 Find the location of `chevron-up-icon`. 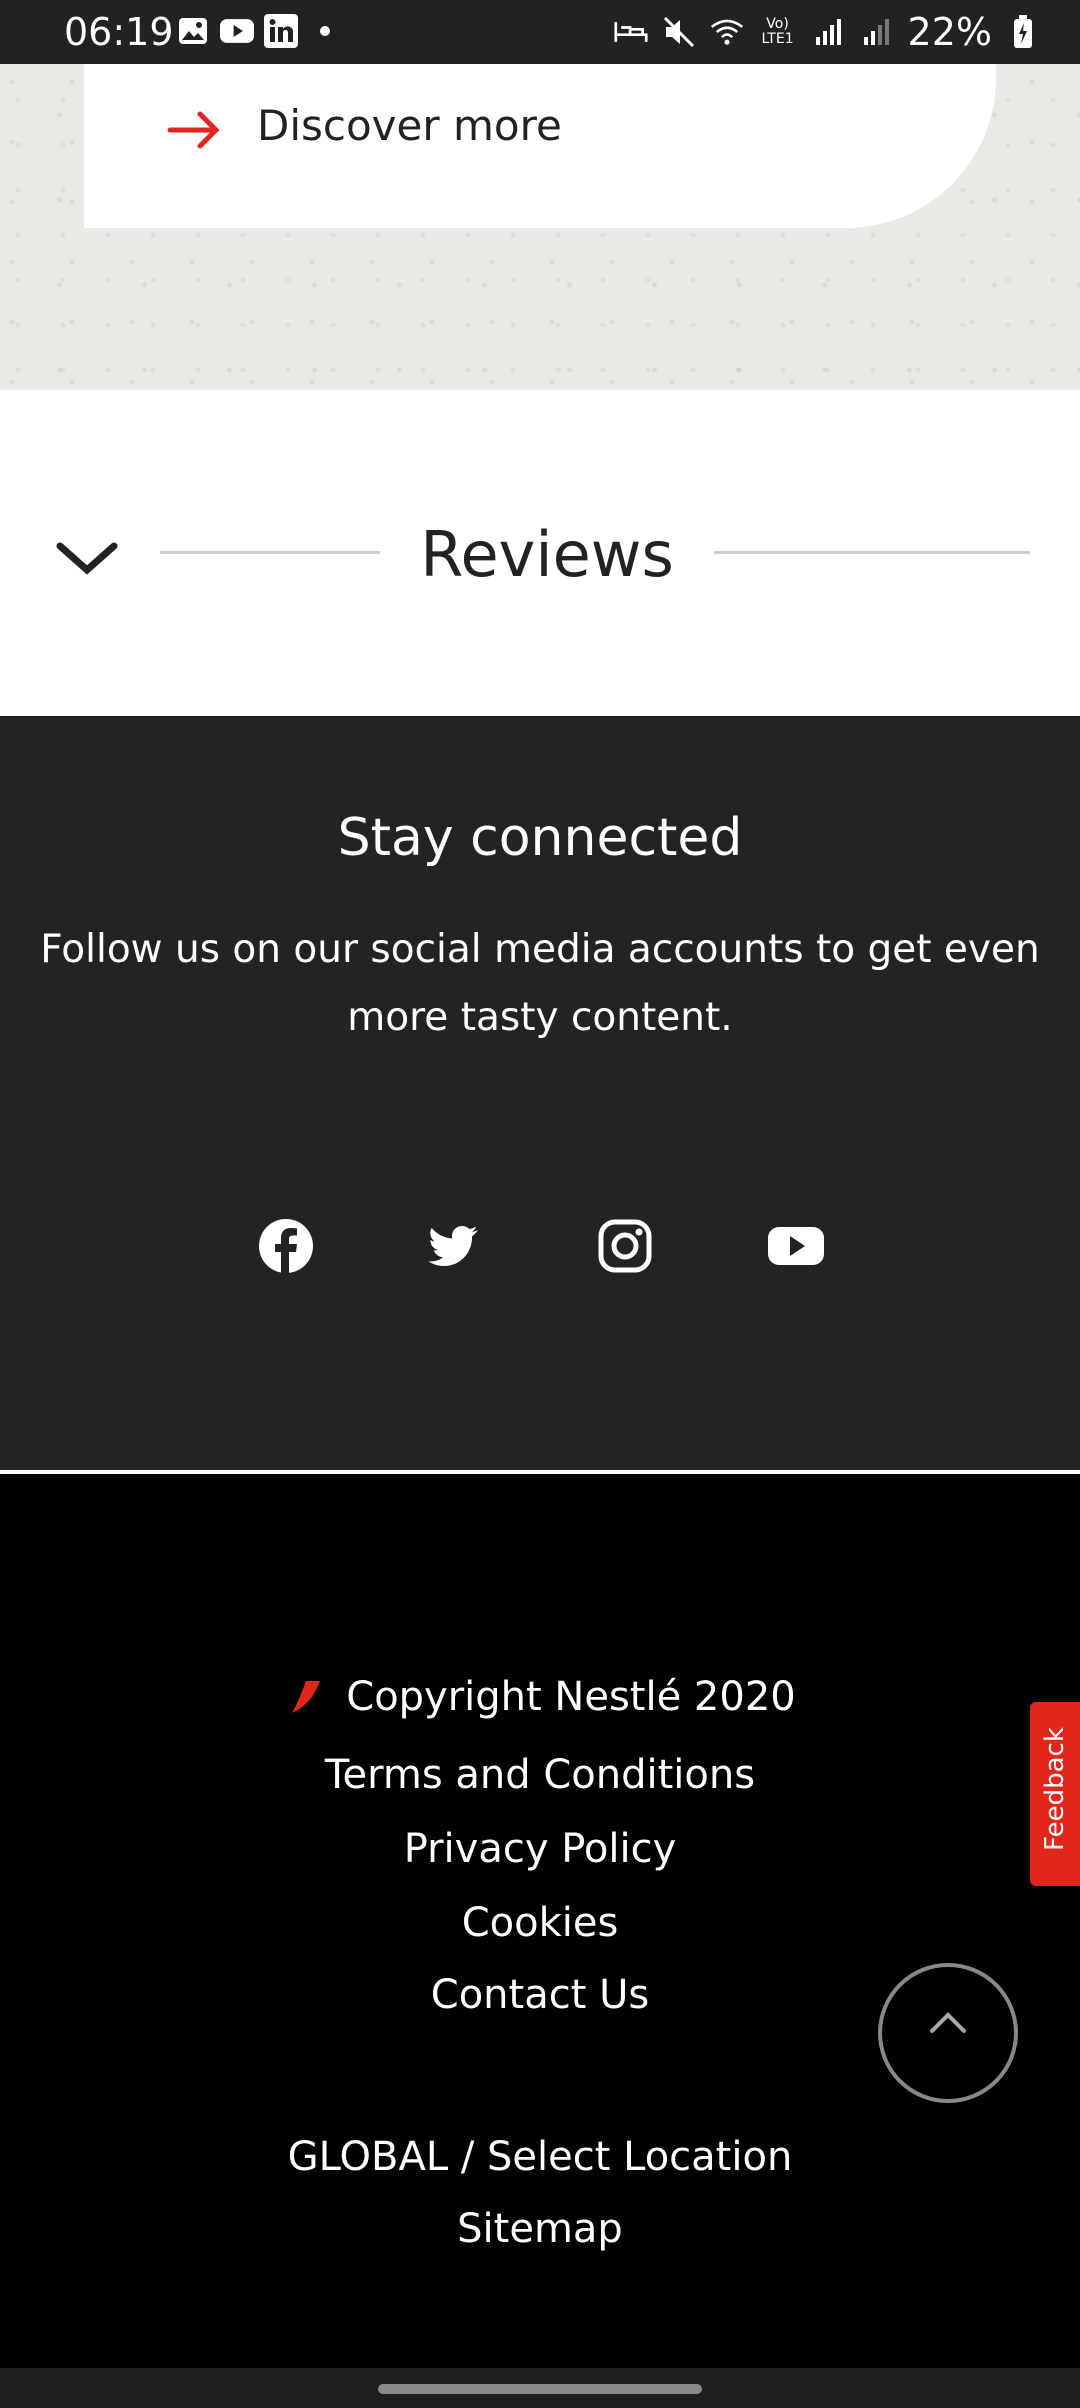

chevron-up-icon is located at coordinates (948, 2022).